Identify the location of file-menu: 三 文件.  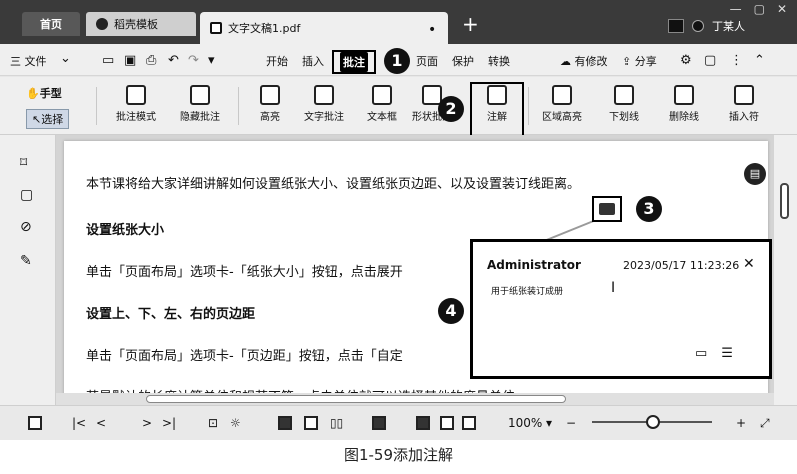
(28, 61).